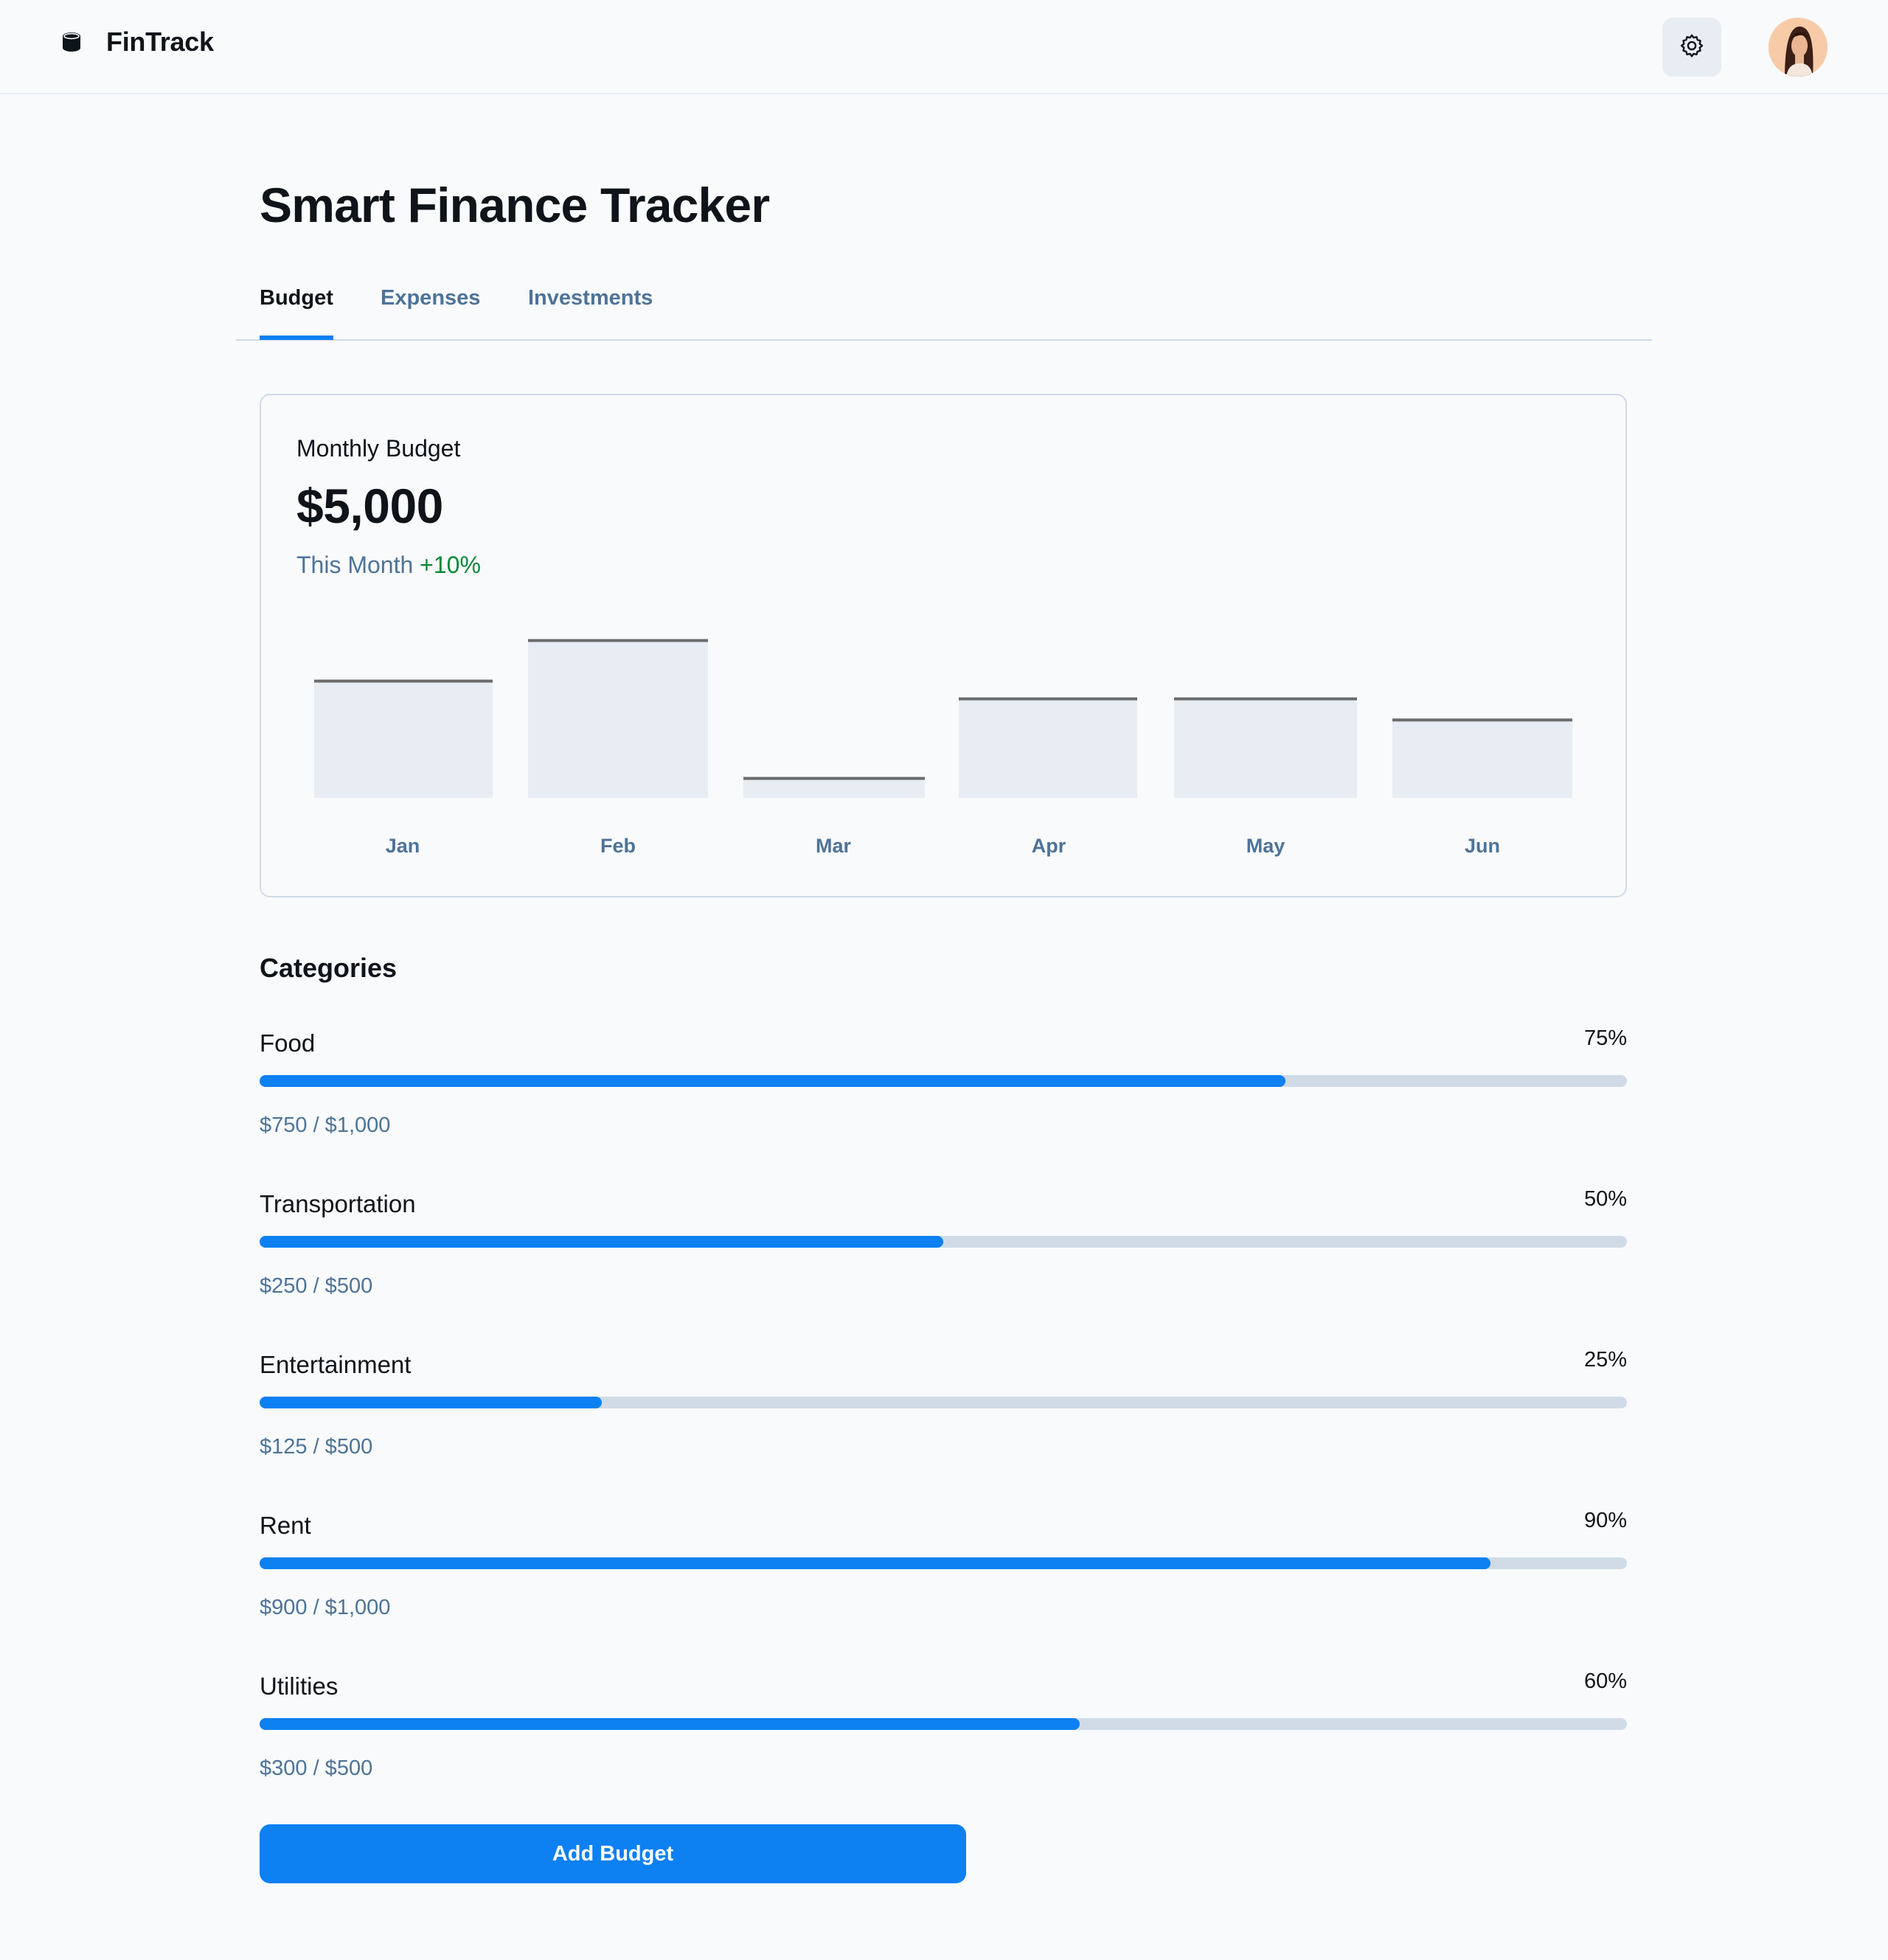 This screenshot has width=1888, height=1960. What do you see at coordinates (71, 42) in the screenshot?
I see `coin-stack-icon` at bounding box center [71, 42].